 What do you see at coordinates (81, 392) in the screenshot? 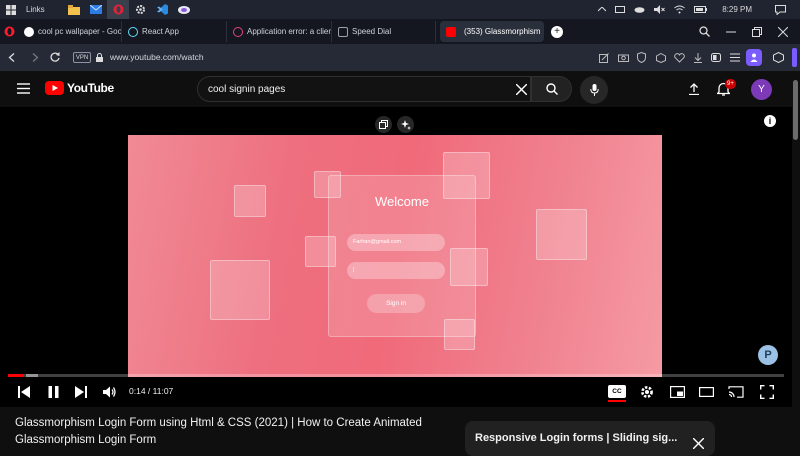
I see `next-icon` at bounding box center [81, 392].